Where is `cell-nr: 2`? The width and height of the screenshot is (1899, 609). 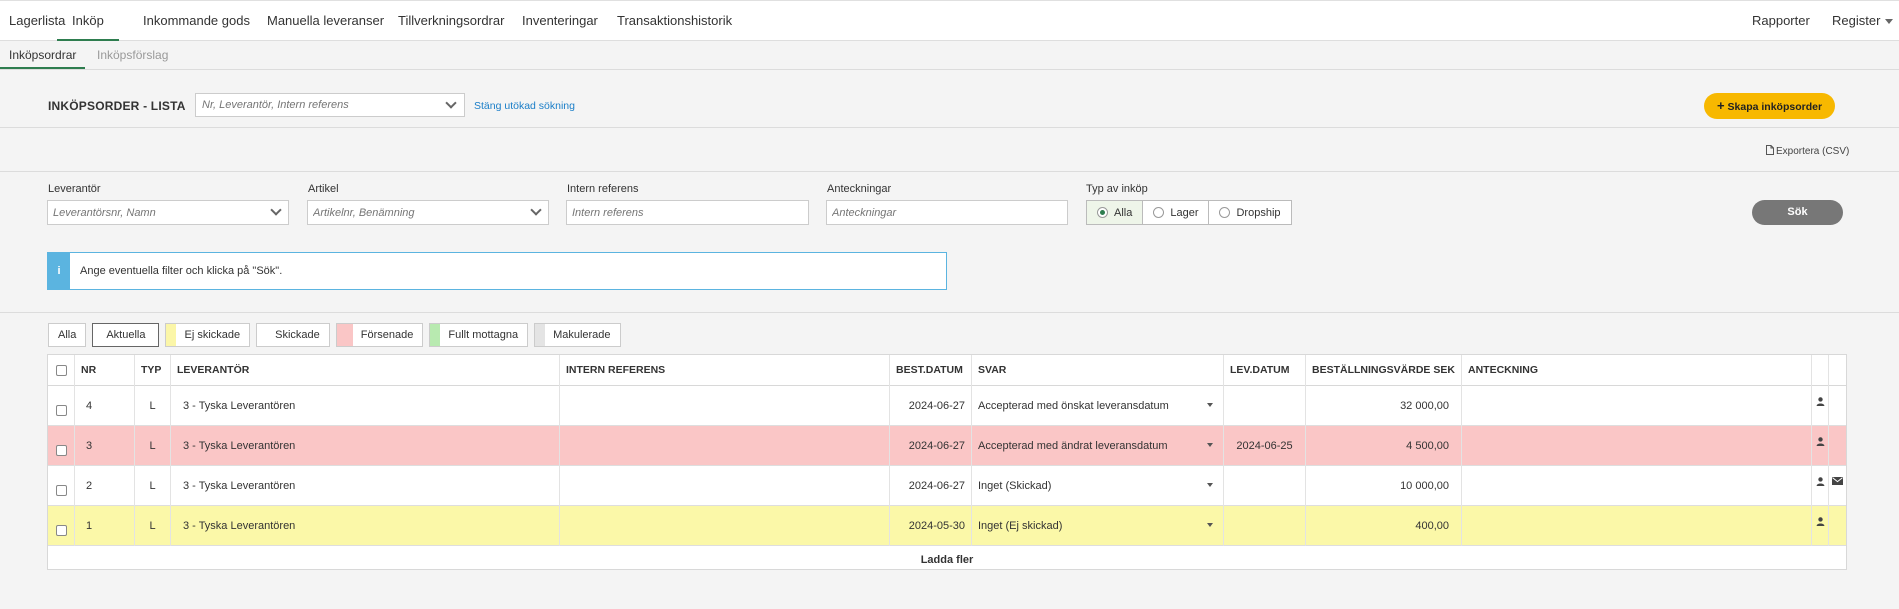 cell-nr: 2 is located at coordinates (105, 486).